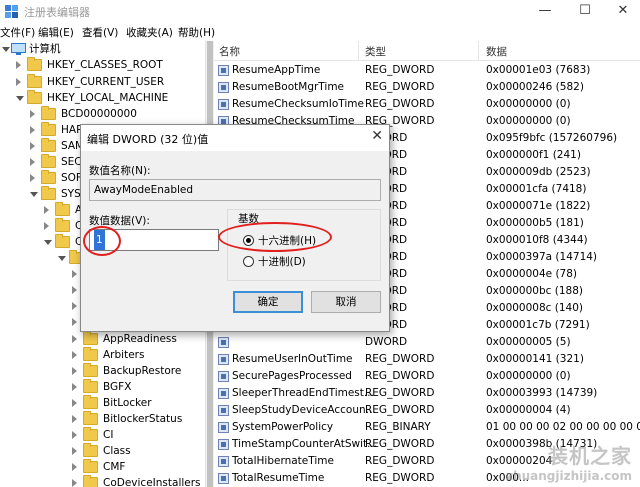 Image resolution: width=640 pixels, height=487 pixels. I want to click on value-data-cell: 0x000010f8 (4344), so click(537, 240).